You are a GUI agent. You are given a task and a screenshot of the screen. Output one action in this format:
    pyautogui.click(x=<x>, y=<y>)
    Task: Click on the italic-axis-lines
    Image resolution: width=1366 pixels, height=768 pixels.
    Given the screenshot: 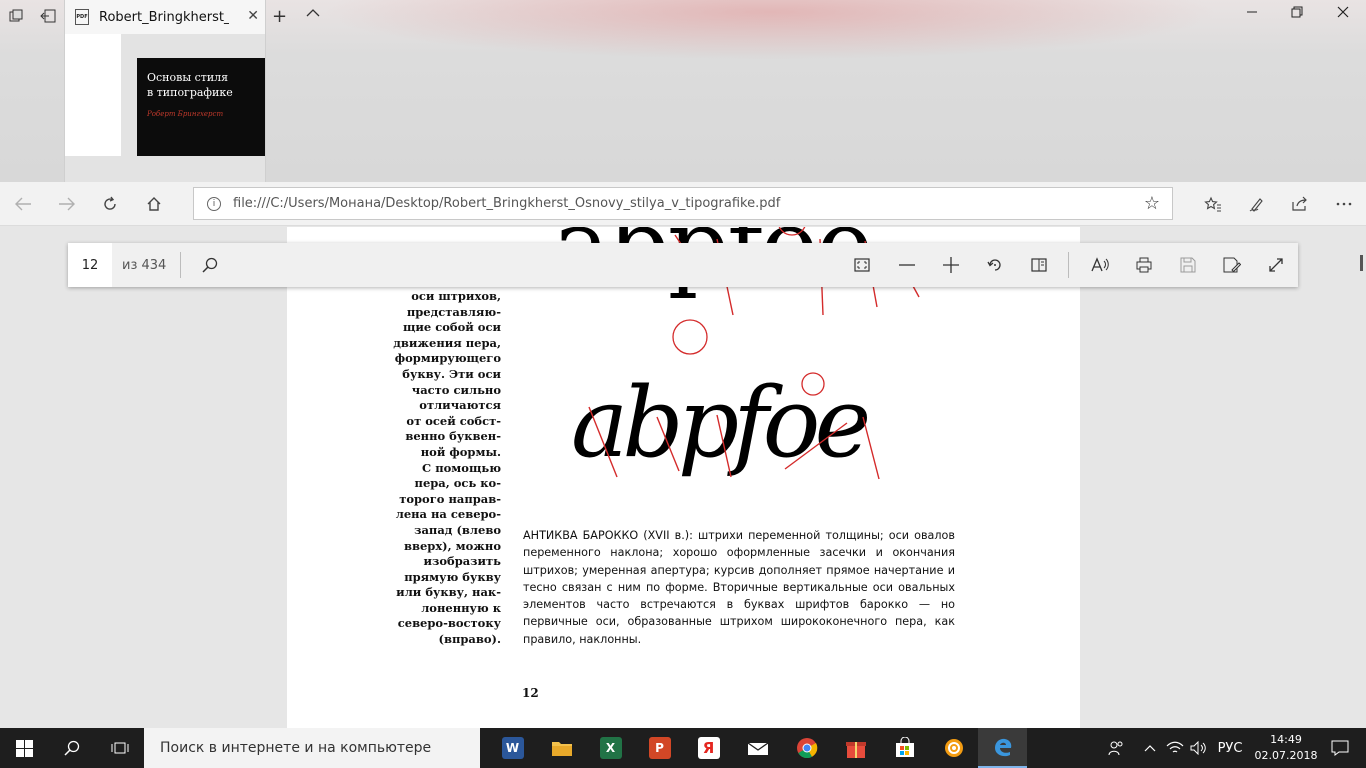 What is the action you would take?
    pyautogui.click(x=734, y=426)
    